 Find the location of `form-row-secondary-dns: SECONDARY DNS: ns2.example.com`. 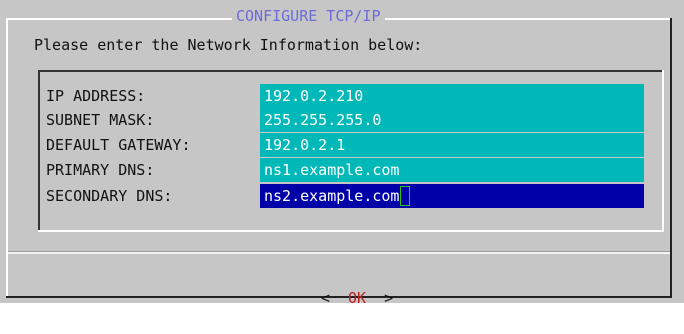

form-row-secondary-dns: SECONDARY DNS: ns2.example.com is located at coordinates (345, 196).